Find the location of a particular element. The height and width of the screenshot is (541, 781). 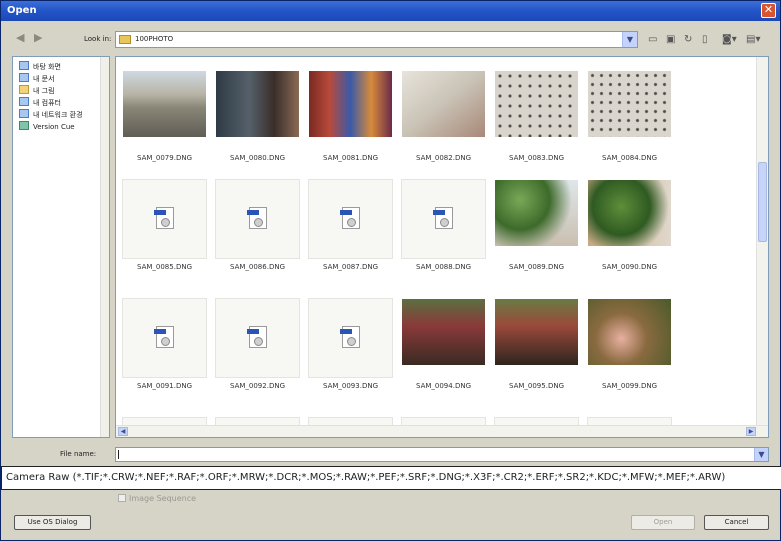

view-menu-icon: ▤▾ is located at coordinates (753, 40).